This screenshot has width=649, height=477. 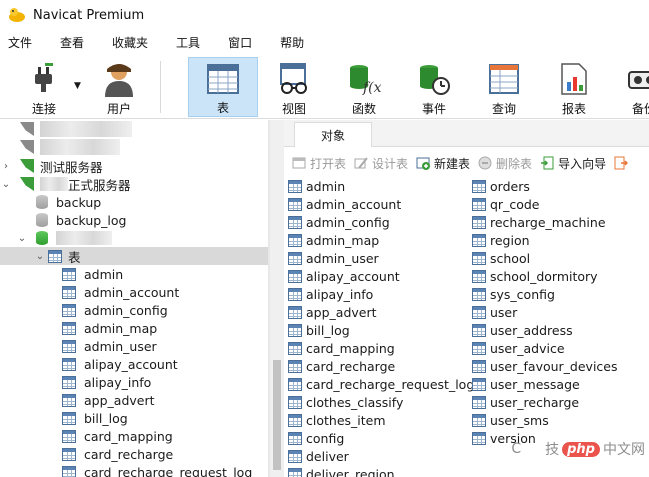 What do you see at coordinates (134, 418) in the screenshot?
I see `tree-table-item: bill_log` at bounding box center [134, 418].